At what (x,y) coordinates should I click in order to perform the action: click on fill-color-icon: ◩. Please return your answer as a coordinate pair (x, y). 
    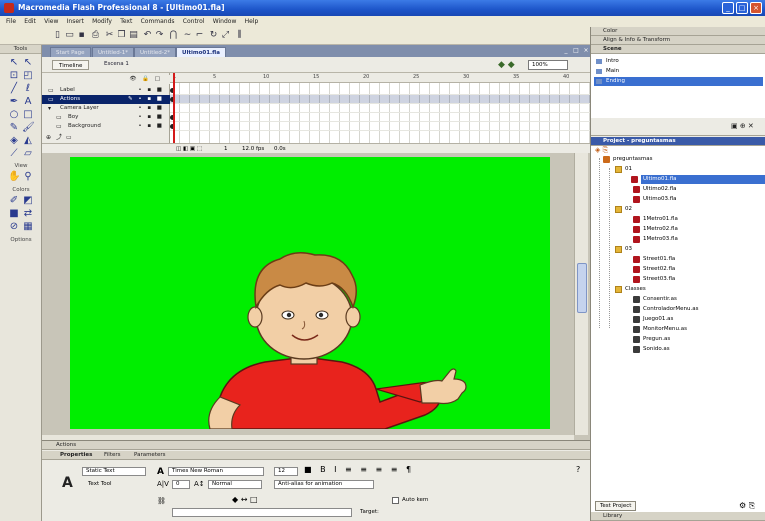
    Looking at the image, I should click on (28, 201).